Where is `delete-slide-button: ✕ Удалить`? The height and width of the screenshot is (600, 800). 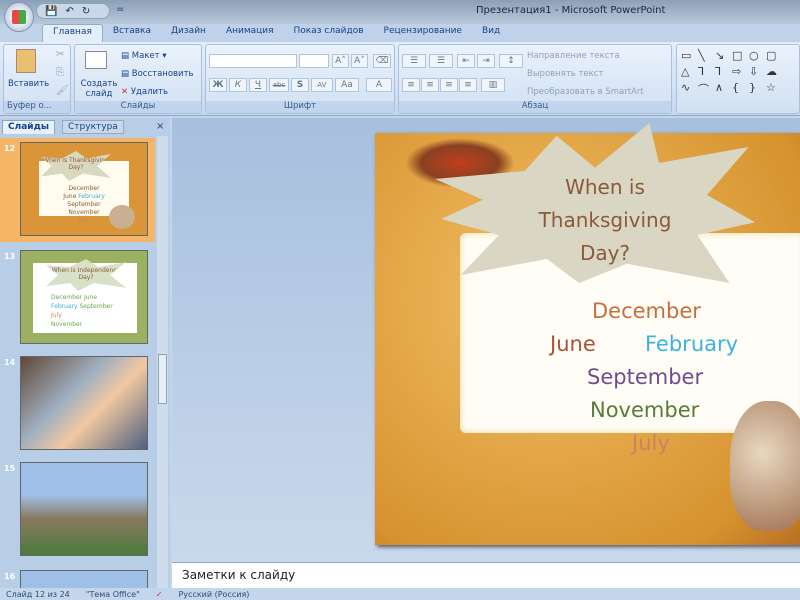 delete-slide-button: ✕ Удалить is located at coordinates (144, 92).